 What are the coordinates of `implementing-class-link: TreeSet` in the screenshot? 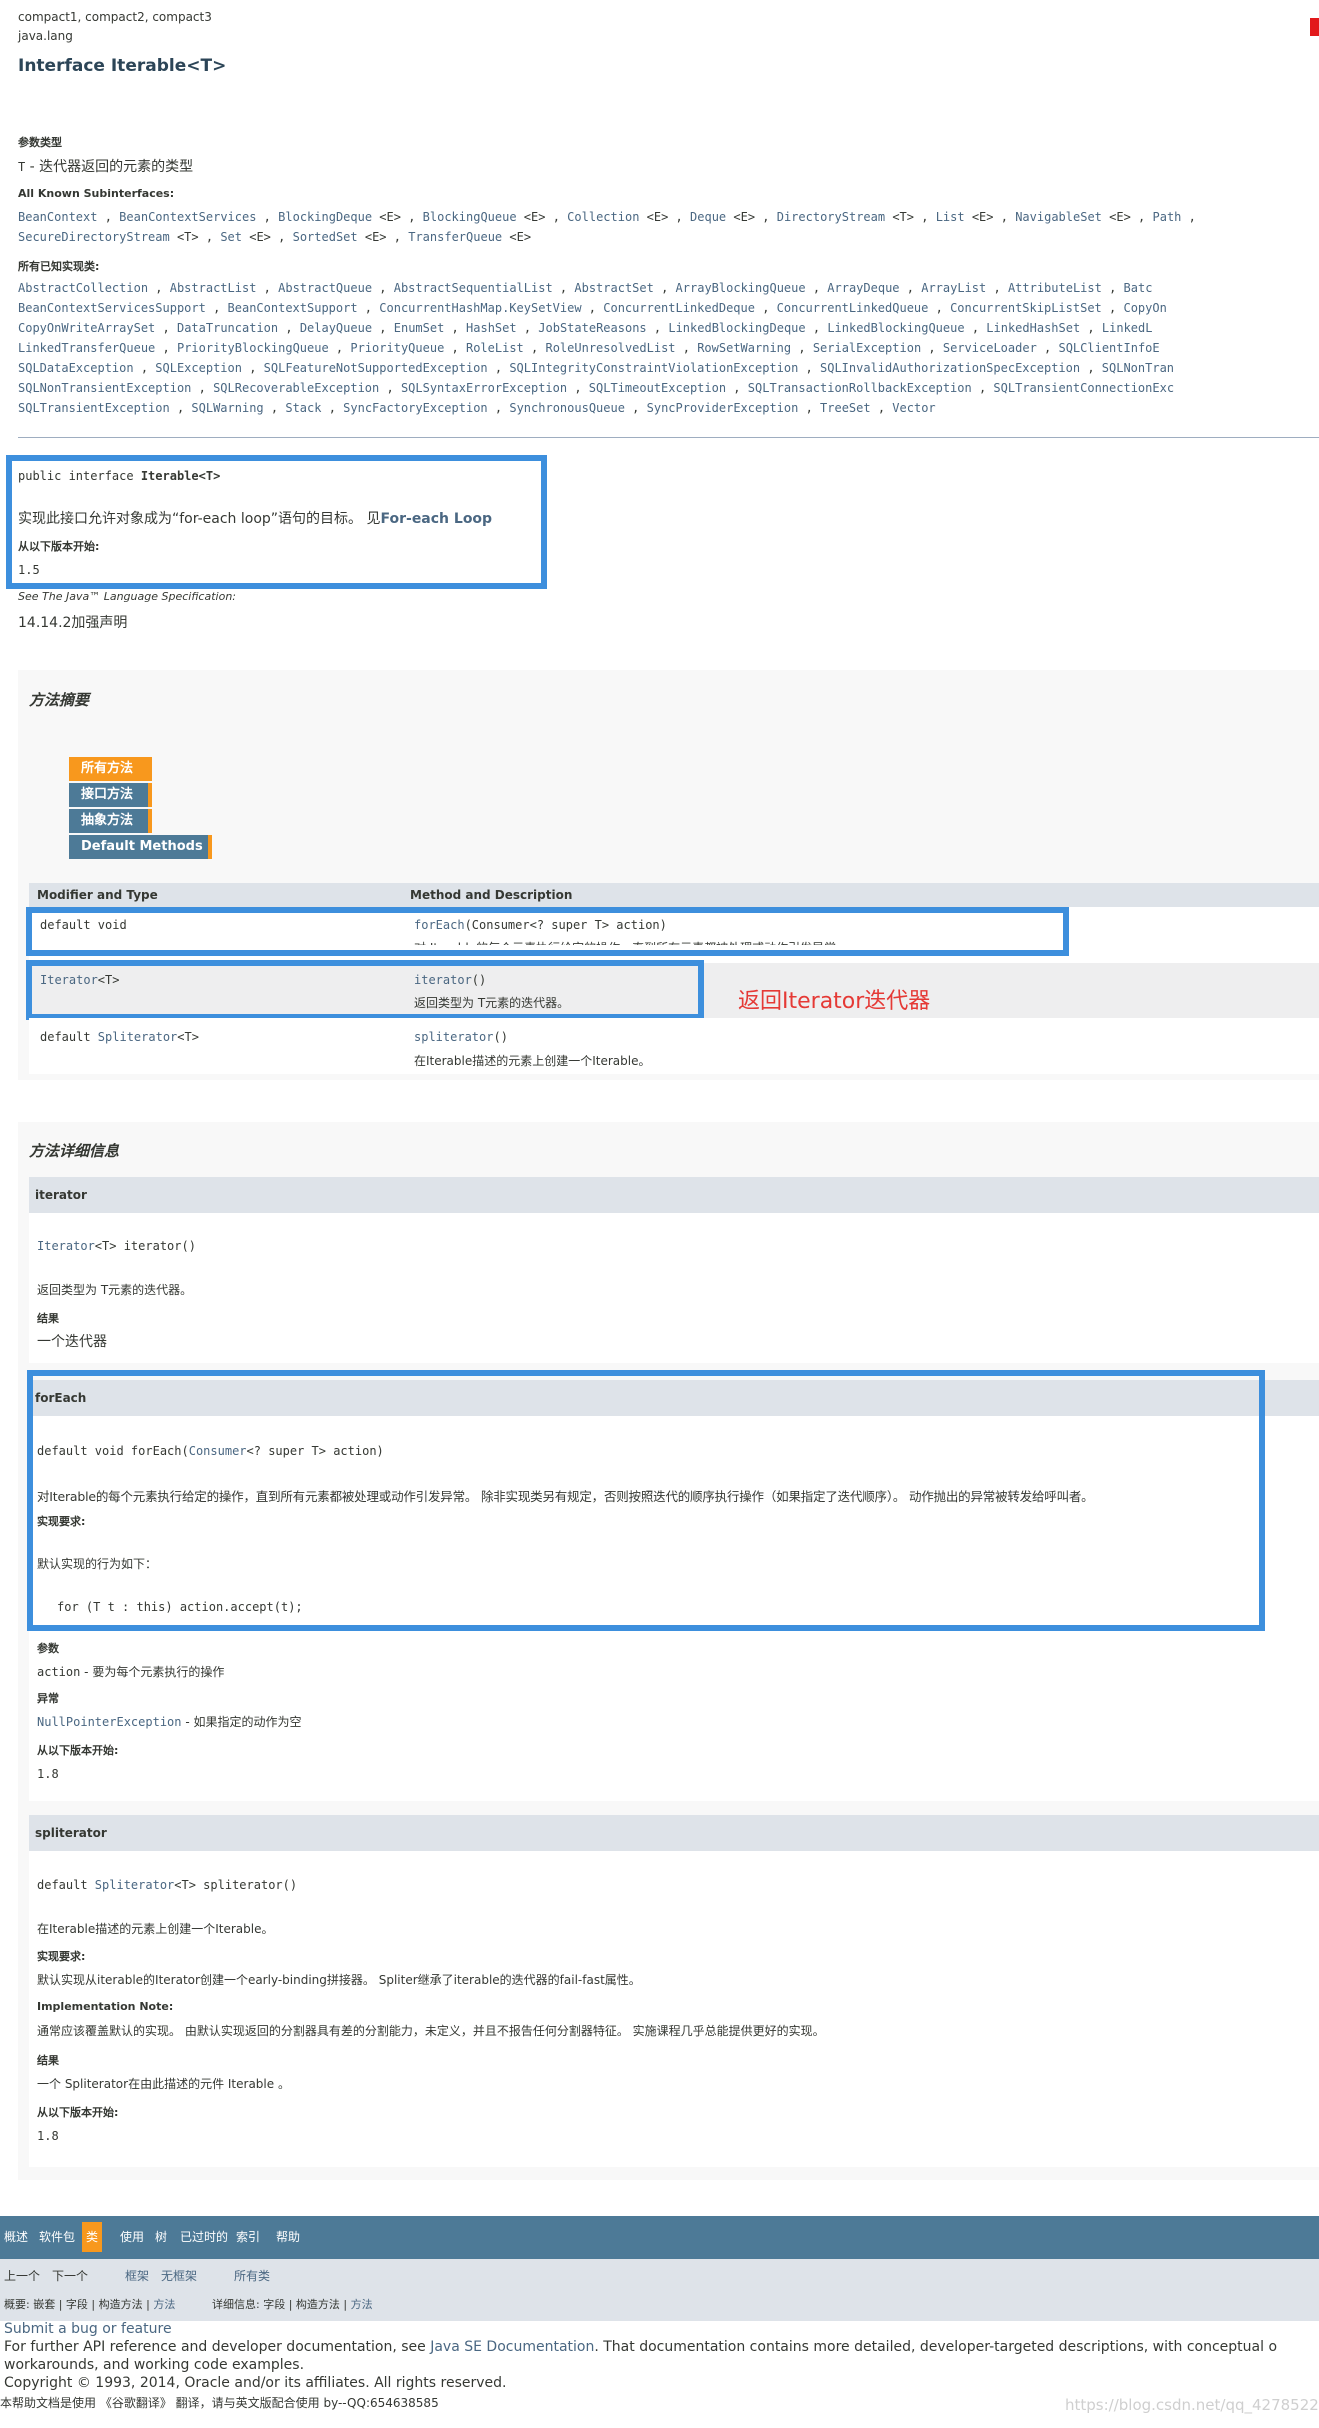 It's located at (845, 408).